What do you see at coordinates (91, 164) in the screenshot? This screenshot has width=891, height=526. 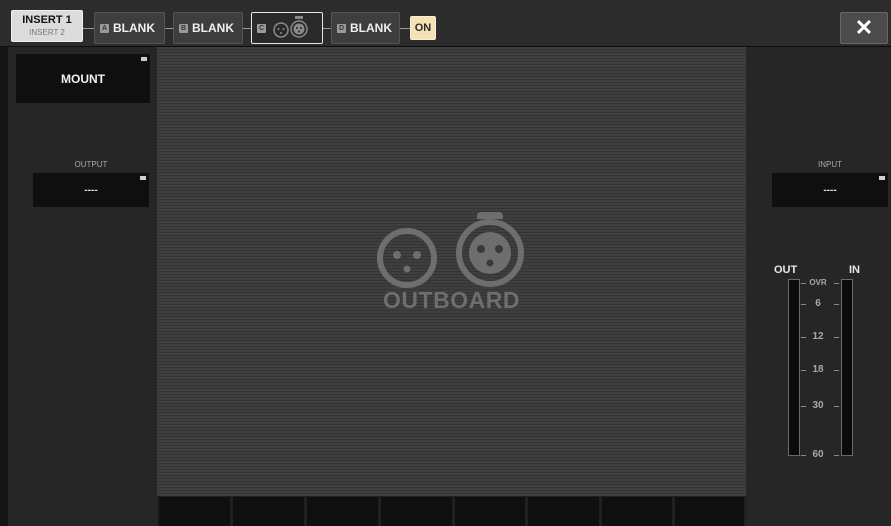 I see `output-label: OUTPUT` at bounding box center [91, 164].